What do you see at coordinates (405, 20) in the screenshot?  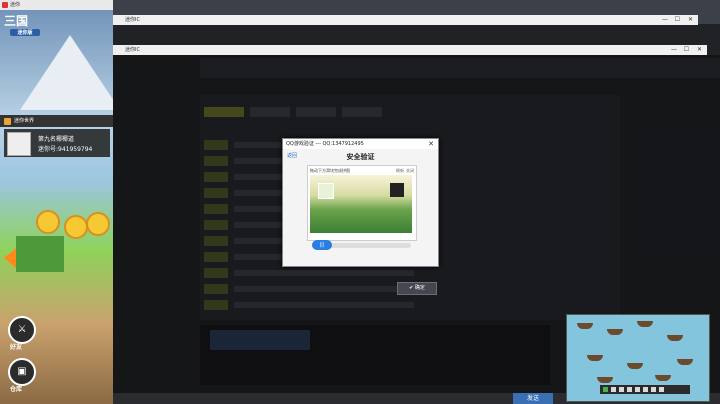 I see `window1-titlebar: 迷你IC — ☐ ✕` at bounding box center [405, 20].